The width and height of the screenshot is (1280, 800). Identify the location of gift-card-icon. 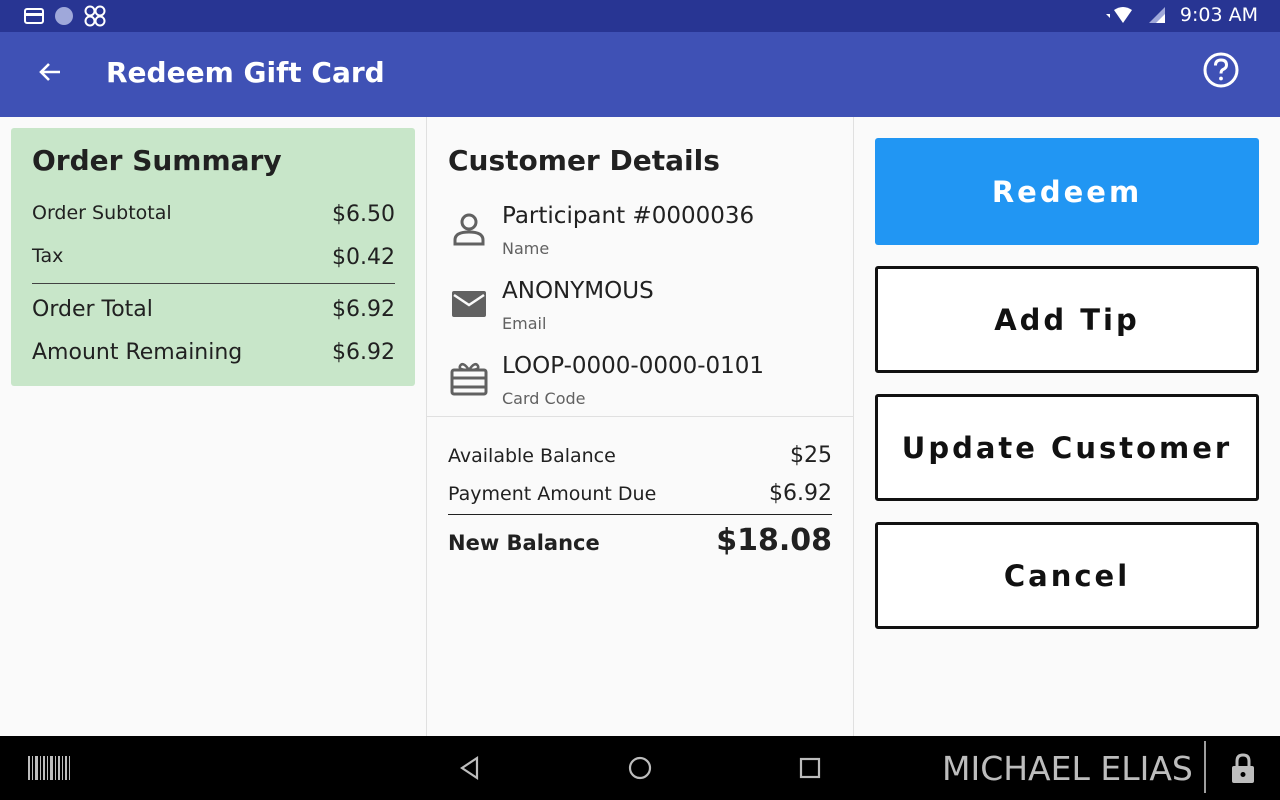
(469, 379).